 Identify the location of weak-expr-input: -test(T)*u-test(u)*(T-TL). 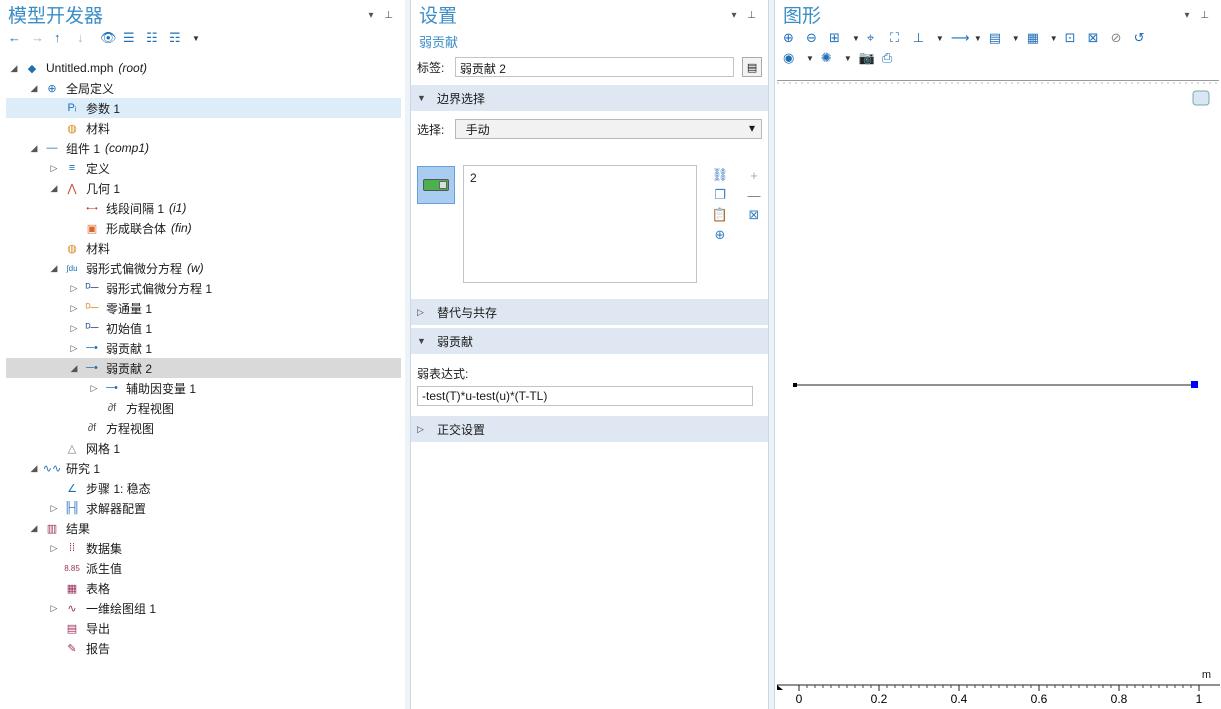
(585, 396).